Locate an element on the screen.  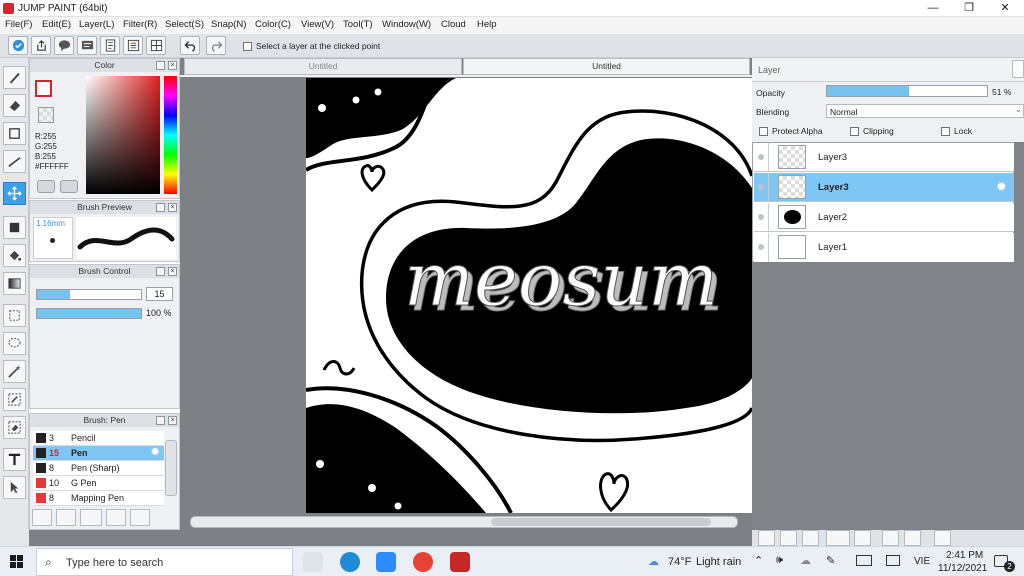
tool-brush is located at coordinates (14, 77).